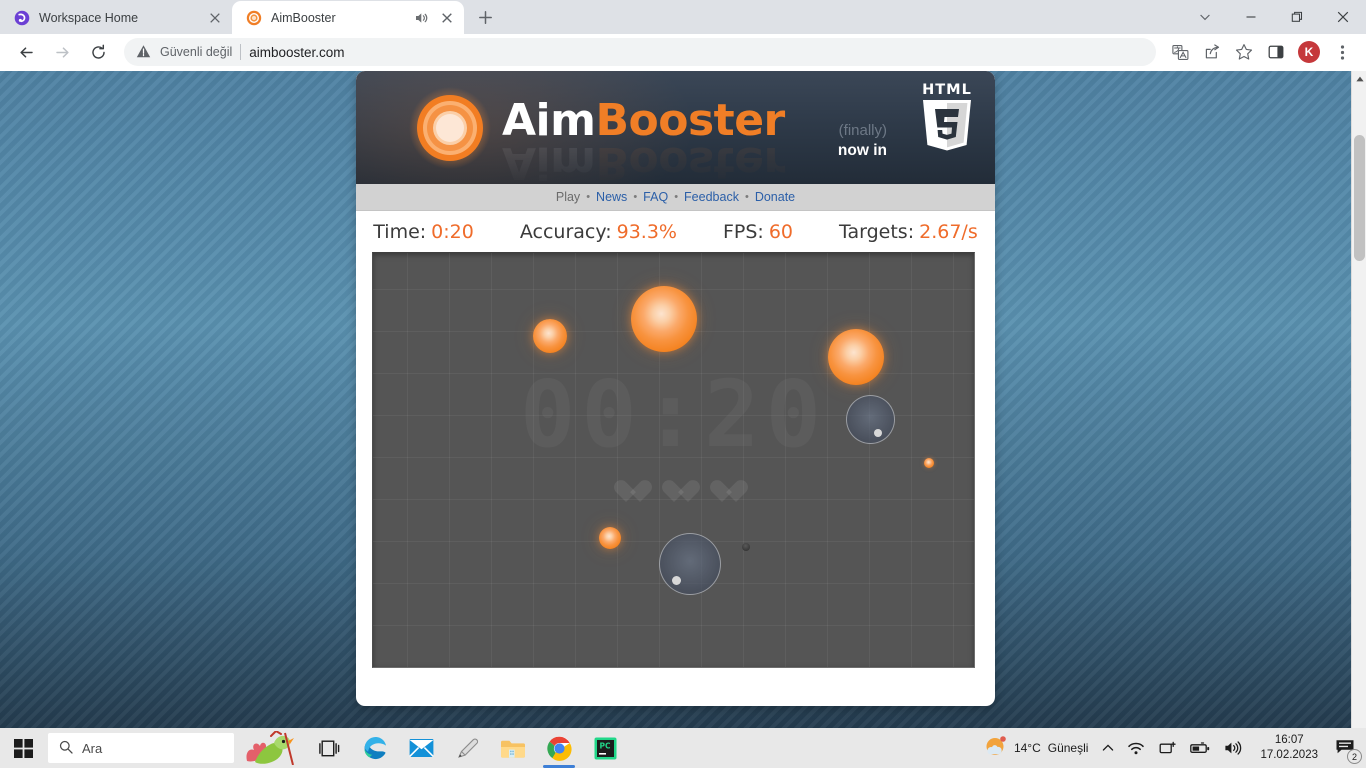  What do you see at coordinates (643, 160) in the screenshot?
I see `logo-reflection: AimBooster` at bounding box center [643, 160].